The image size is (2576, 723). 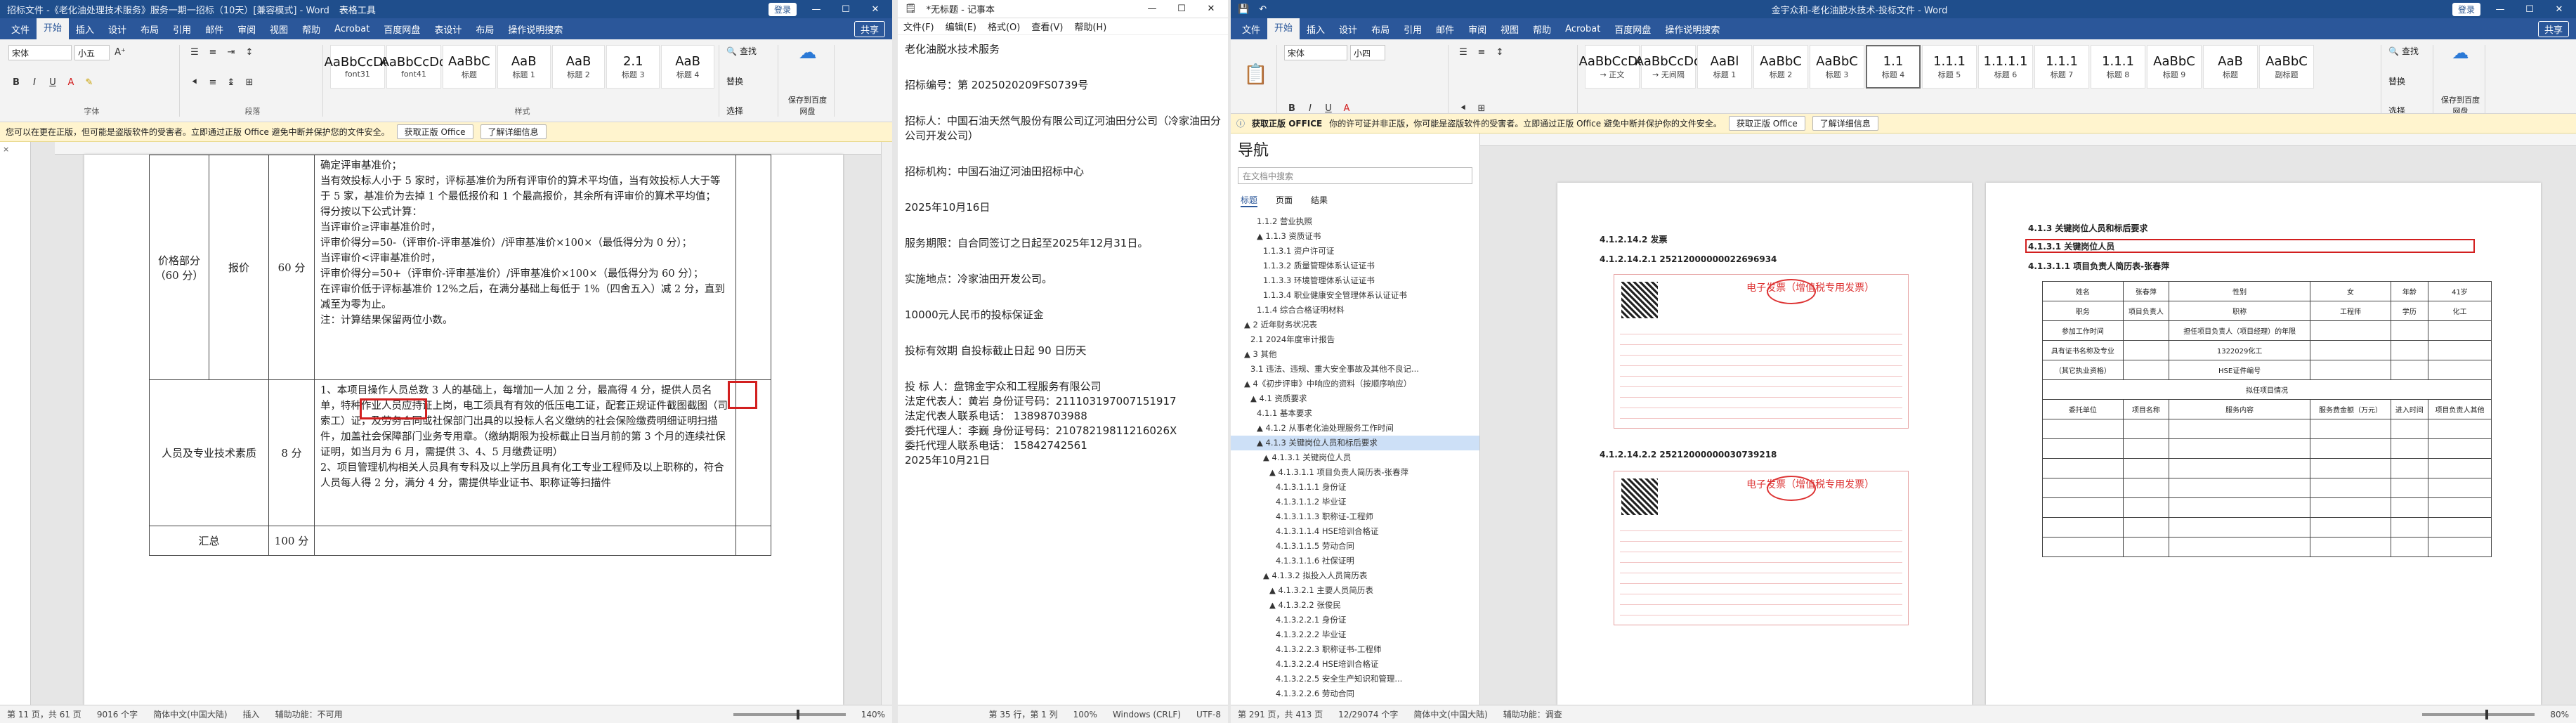 I want to click on nav-tree-item: ▲ 4.1.3.2 拟投入人员简历表, so click(x=1355, y=575).